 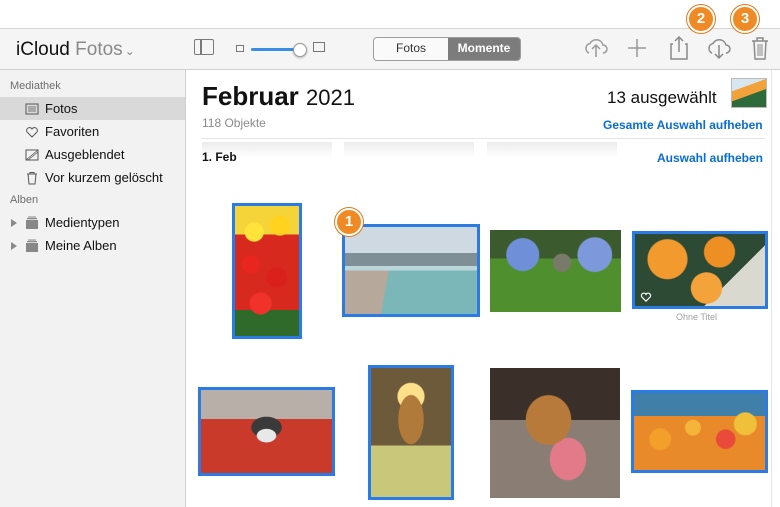 I want to click on zoom-out-icon, so click(x=240, y=48).